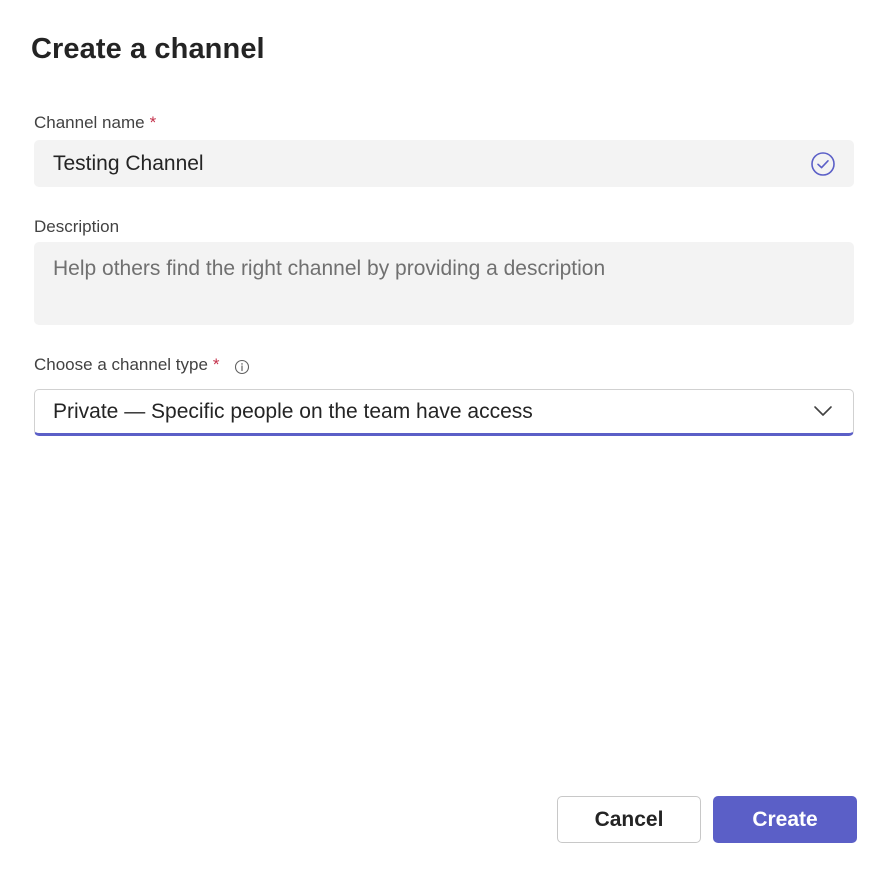 This screenshot has height=886, width=891. I want to click on channel-name-label-text: Channel name, so click(89, 122).